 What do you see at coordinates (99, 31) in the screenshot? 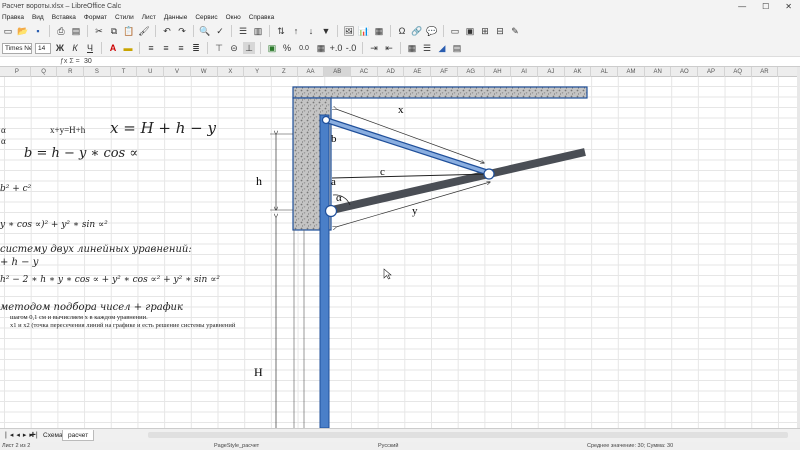
I see `cut-icon: ✂` at bounding box center [99, 31].